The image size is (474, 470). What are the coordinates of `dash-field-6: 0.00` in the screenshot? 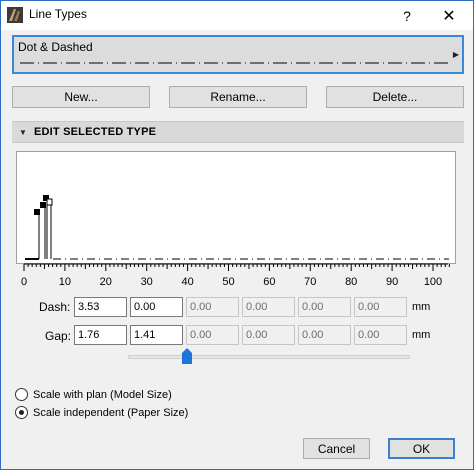 It's located at (380, 307).